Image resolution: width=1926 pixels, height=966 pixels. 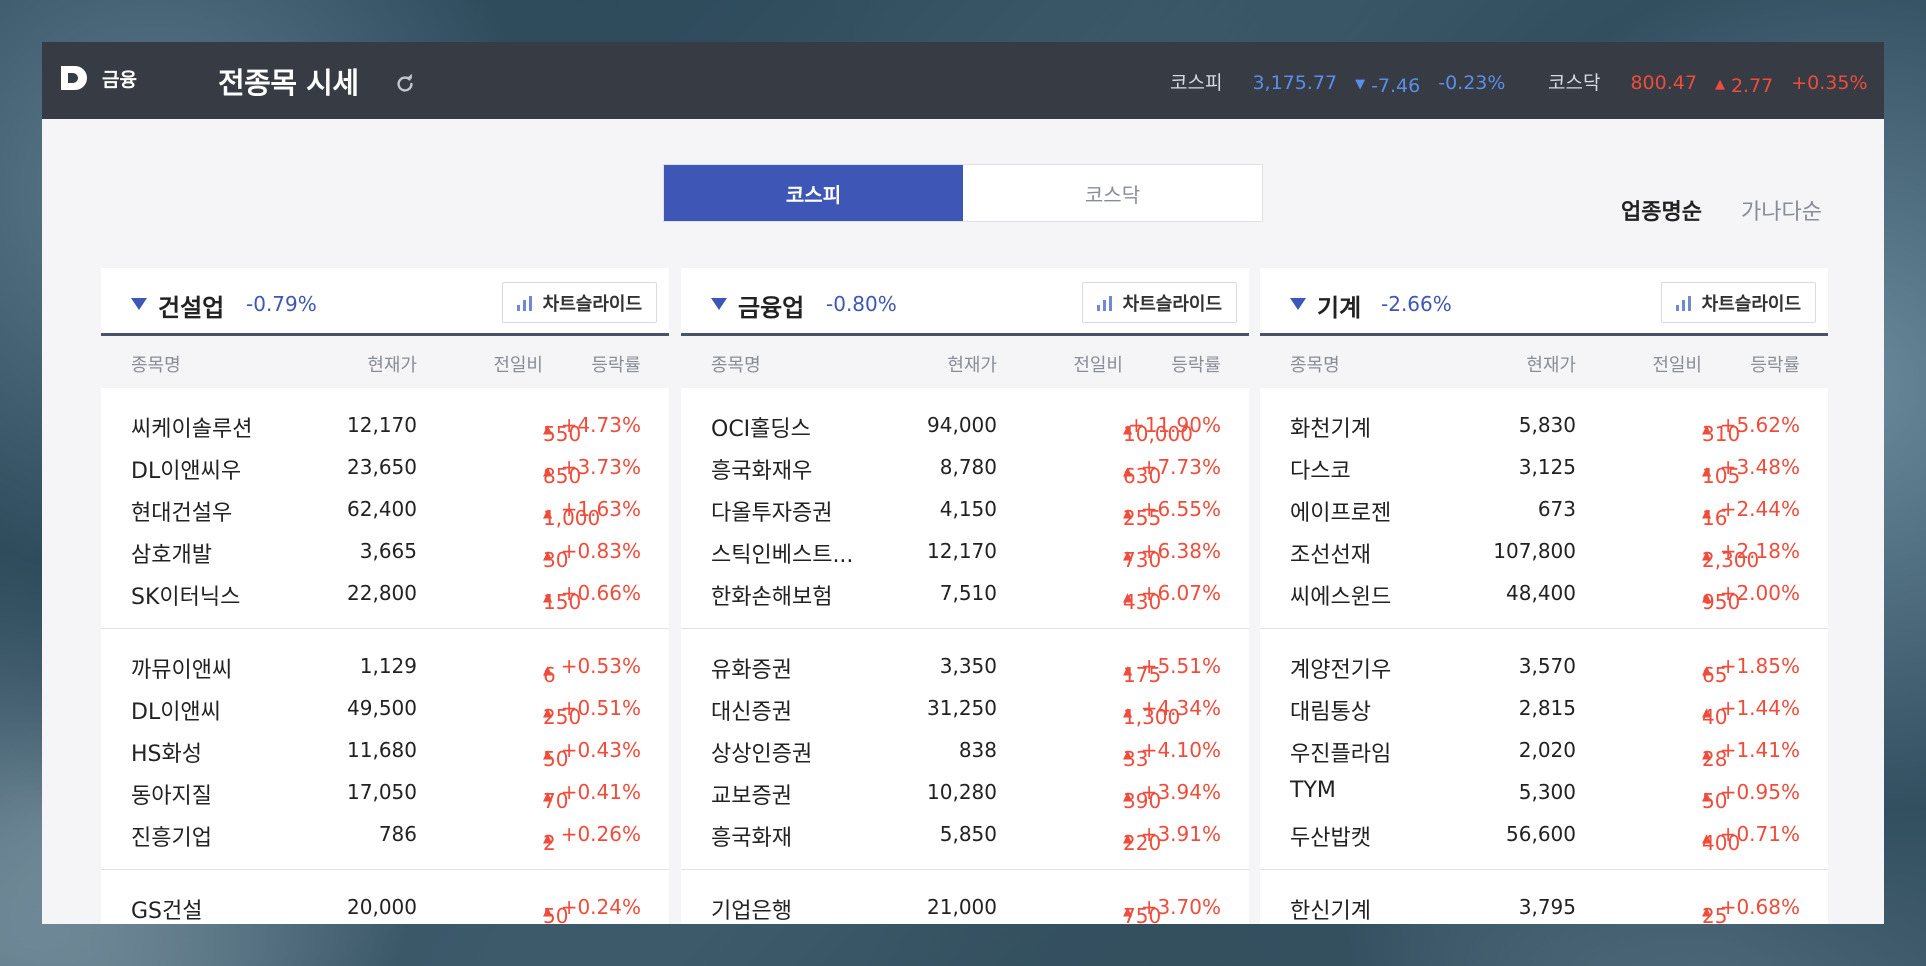 I want to click on table-row: 삼호개발 3,665 ▲ 30 +0.83%, so click(x=385, y=551).